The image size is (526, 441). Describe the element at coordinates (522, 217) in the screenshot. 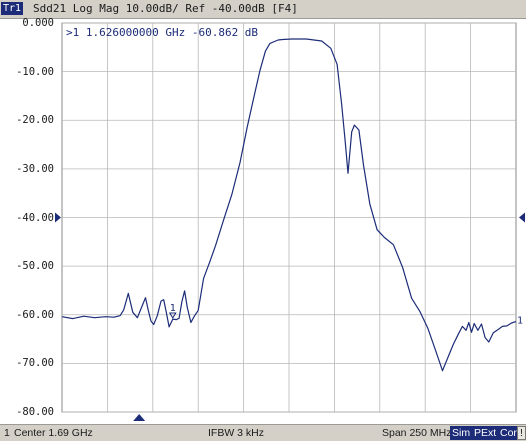

I see `ref-level-arrow-right` at that location.